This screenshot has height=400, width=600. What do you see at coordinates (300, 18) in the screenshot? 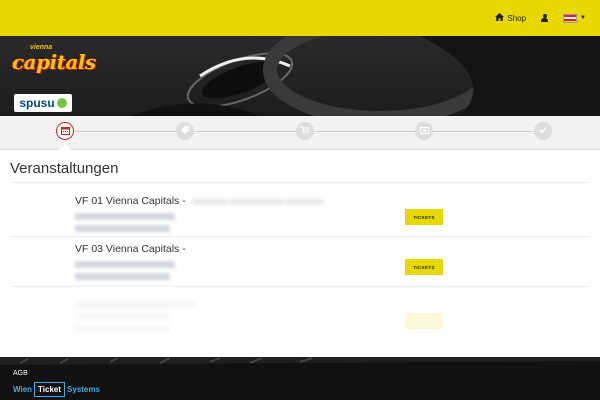
I see `top-bar: Shop ▼` at bounding box center [300, 18].